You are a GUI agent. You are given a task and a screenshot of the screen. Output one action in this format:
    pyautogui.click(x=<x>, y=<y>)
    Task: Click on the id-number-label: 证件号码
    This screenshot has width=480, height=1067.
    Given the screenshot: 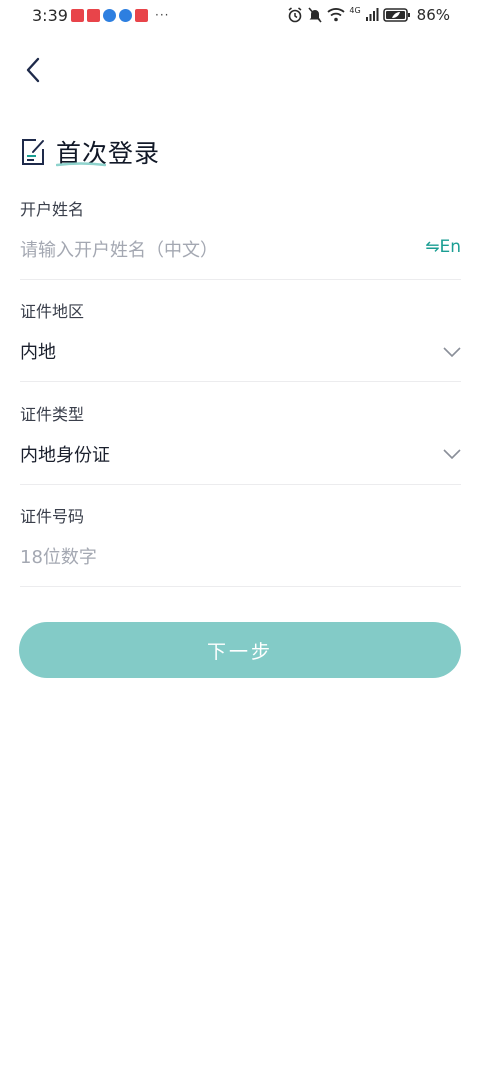 What is the action you would take?
    pyautogui.click(x=52, y=516)
    